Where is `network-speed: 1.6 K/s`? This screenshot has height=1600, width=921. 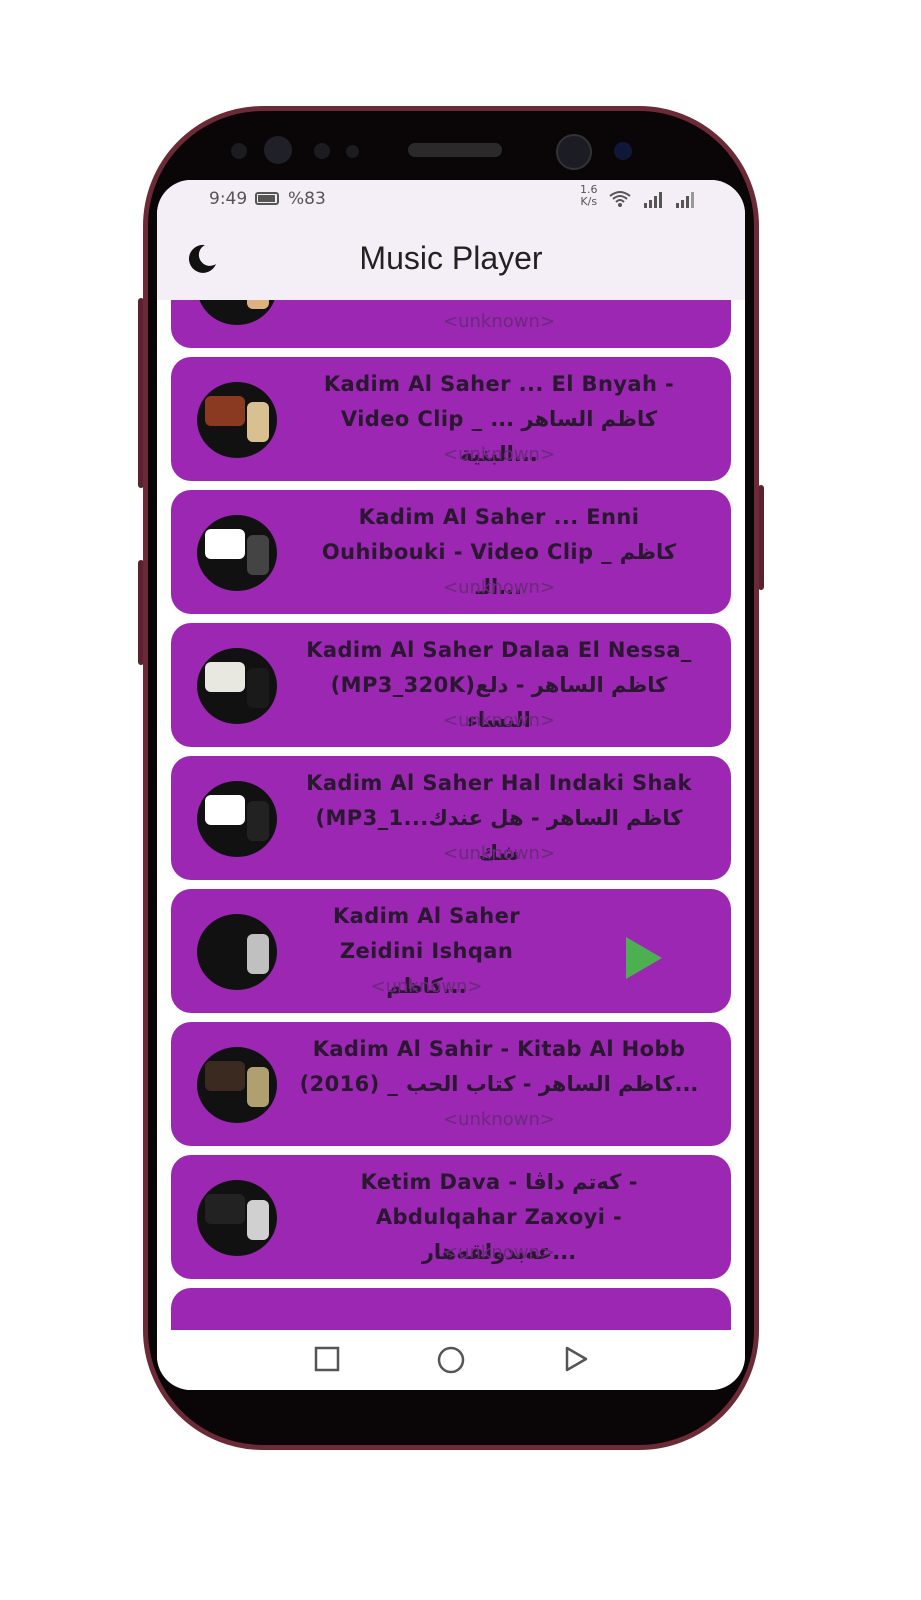 network-speed: 1.6 K/s is located at coordinates (589, 196).